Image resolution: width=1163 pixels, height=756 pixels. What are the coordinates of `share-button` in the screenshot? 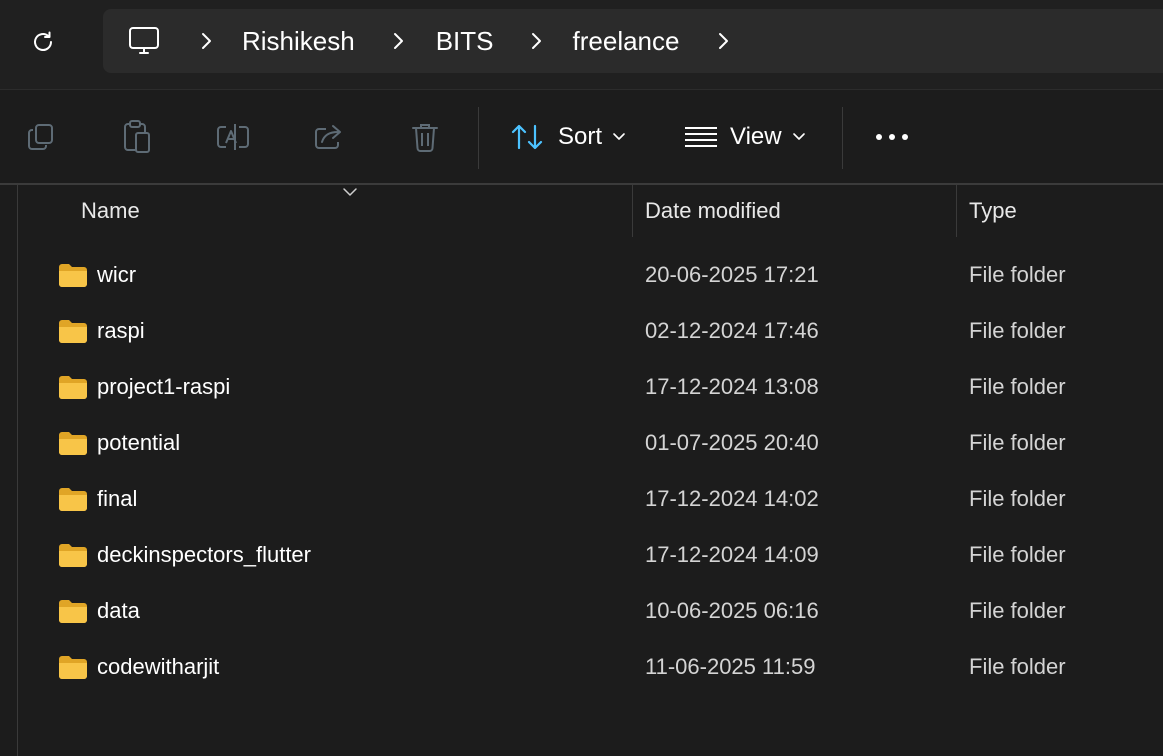 It's located at (329, 137).